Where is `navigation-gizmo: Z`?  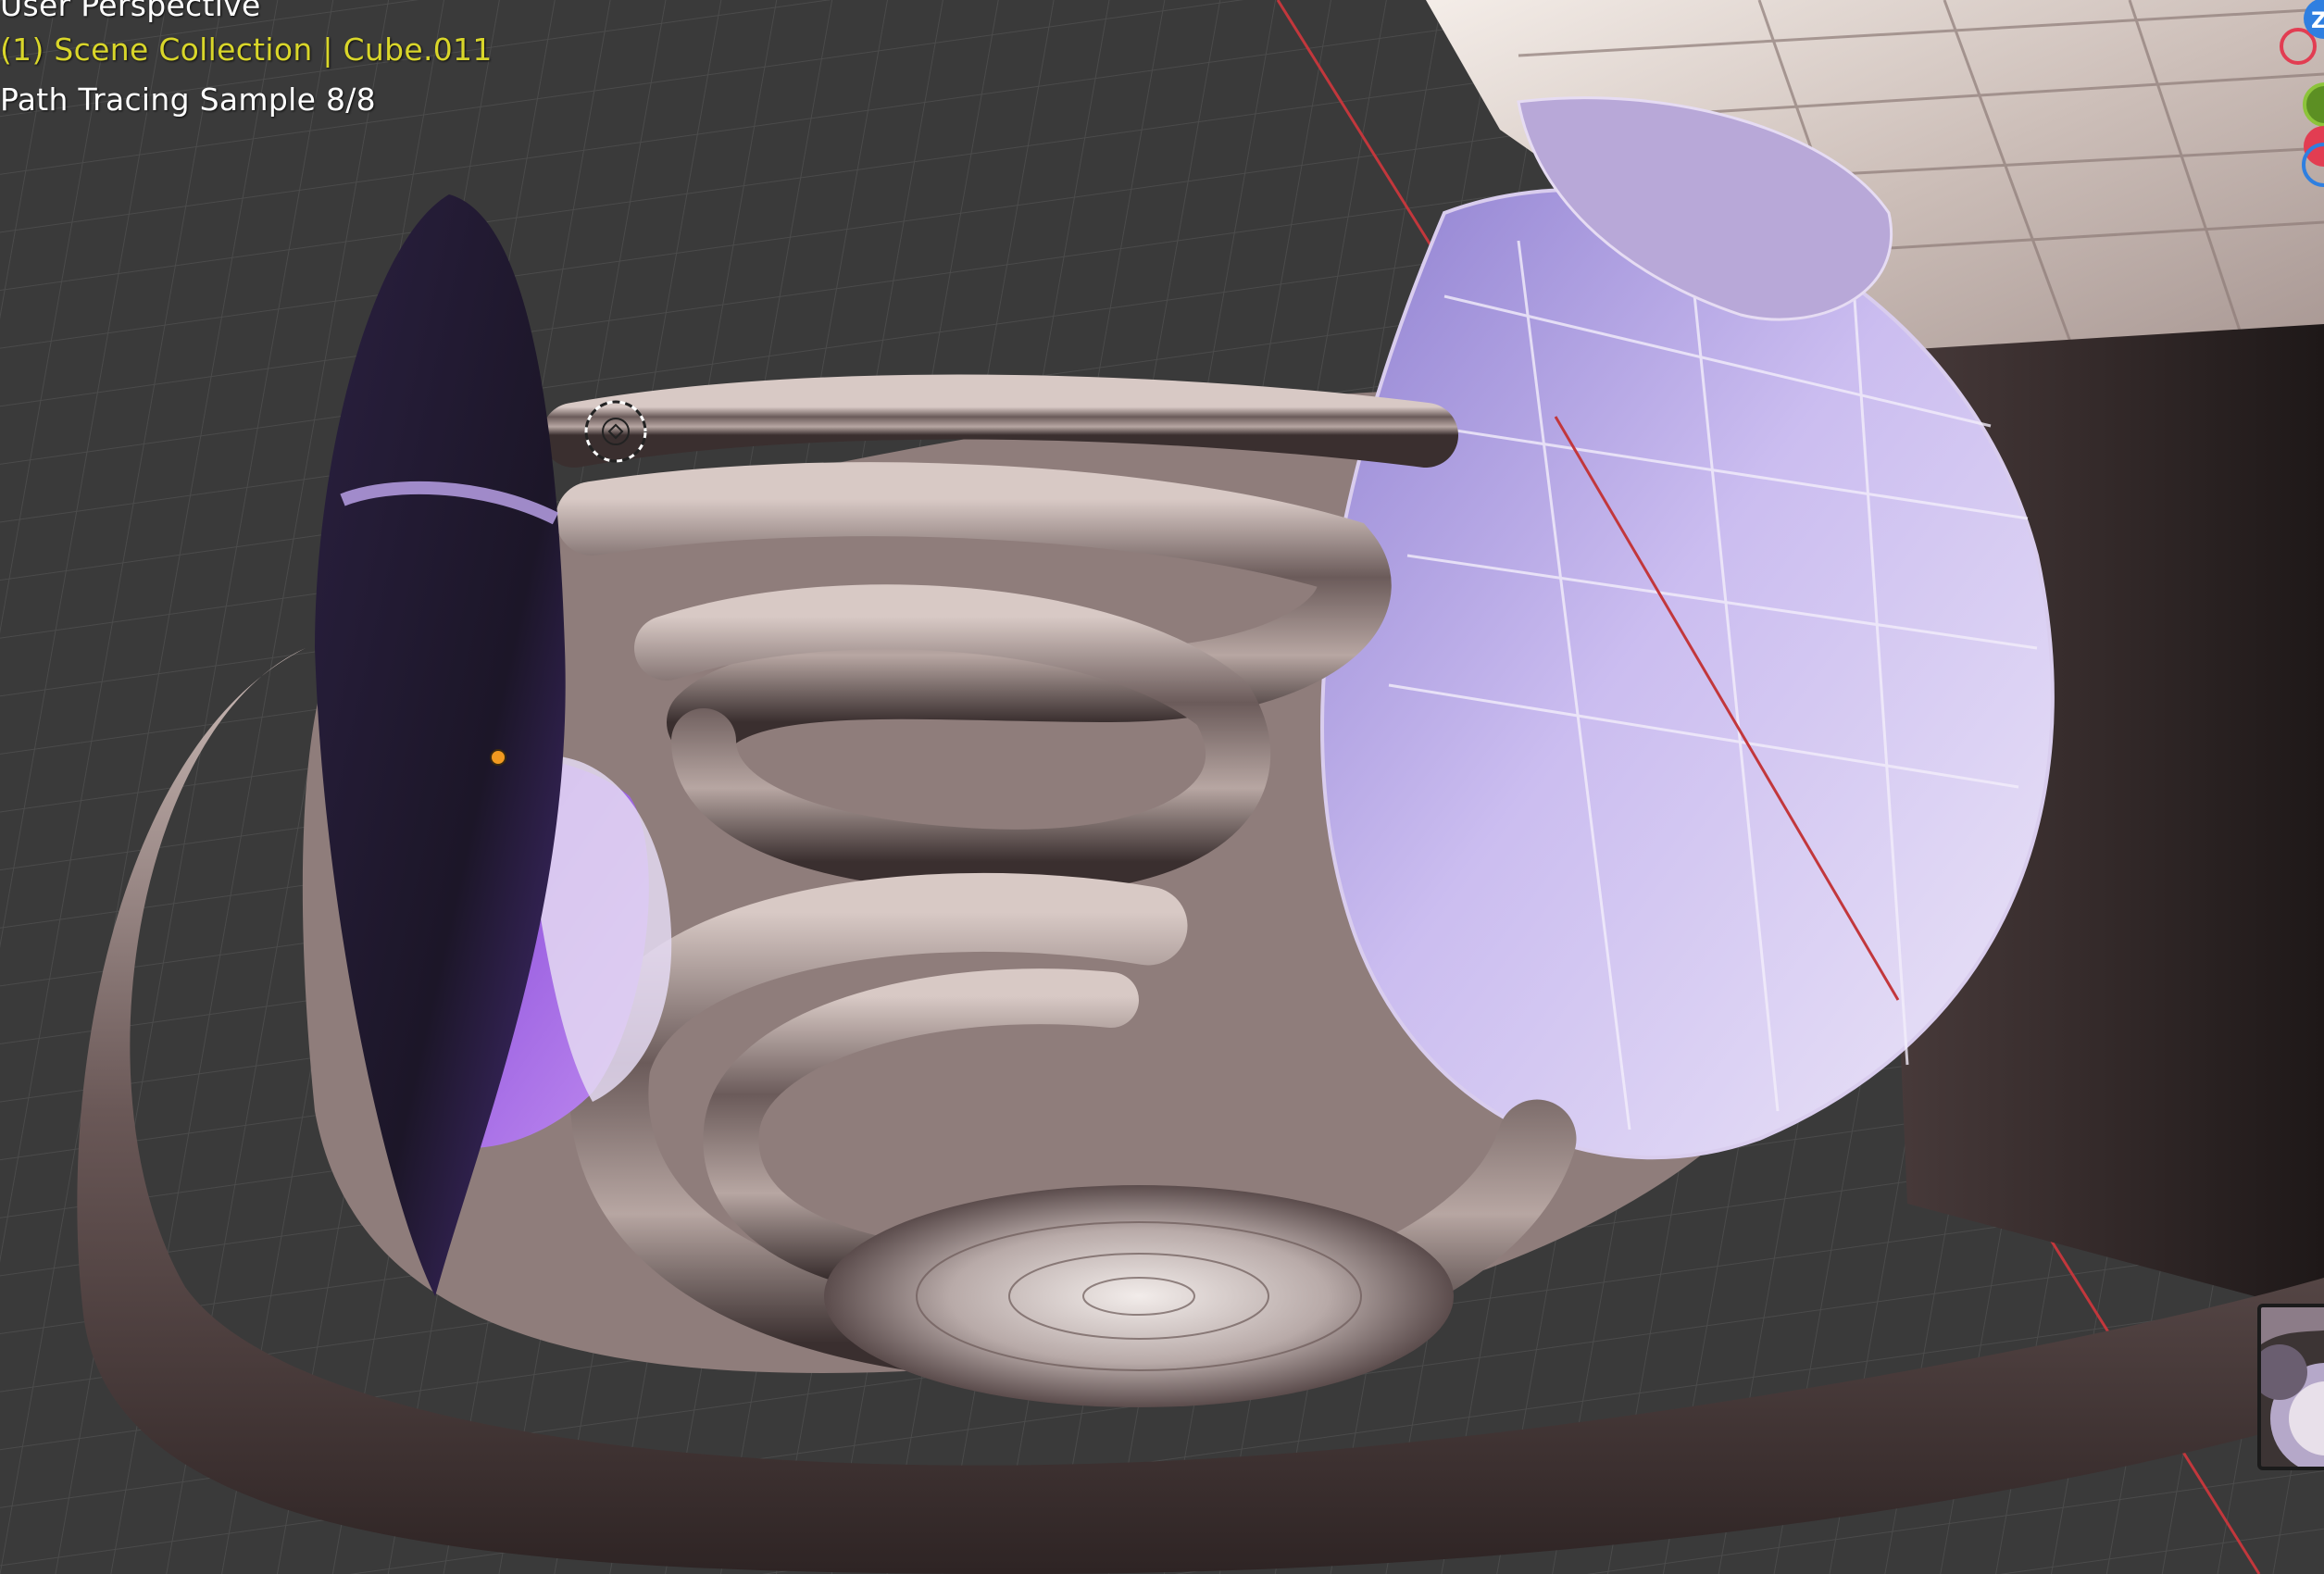
navigation-gizmo: Z is located at coordinates (2291, 102).